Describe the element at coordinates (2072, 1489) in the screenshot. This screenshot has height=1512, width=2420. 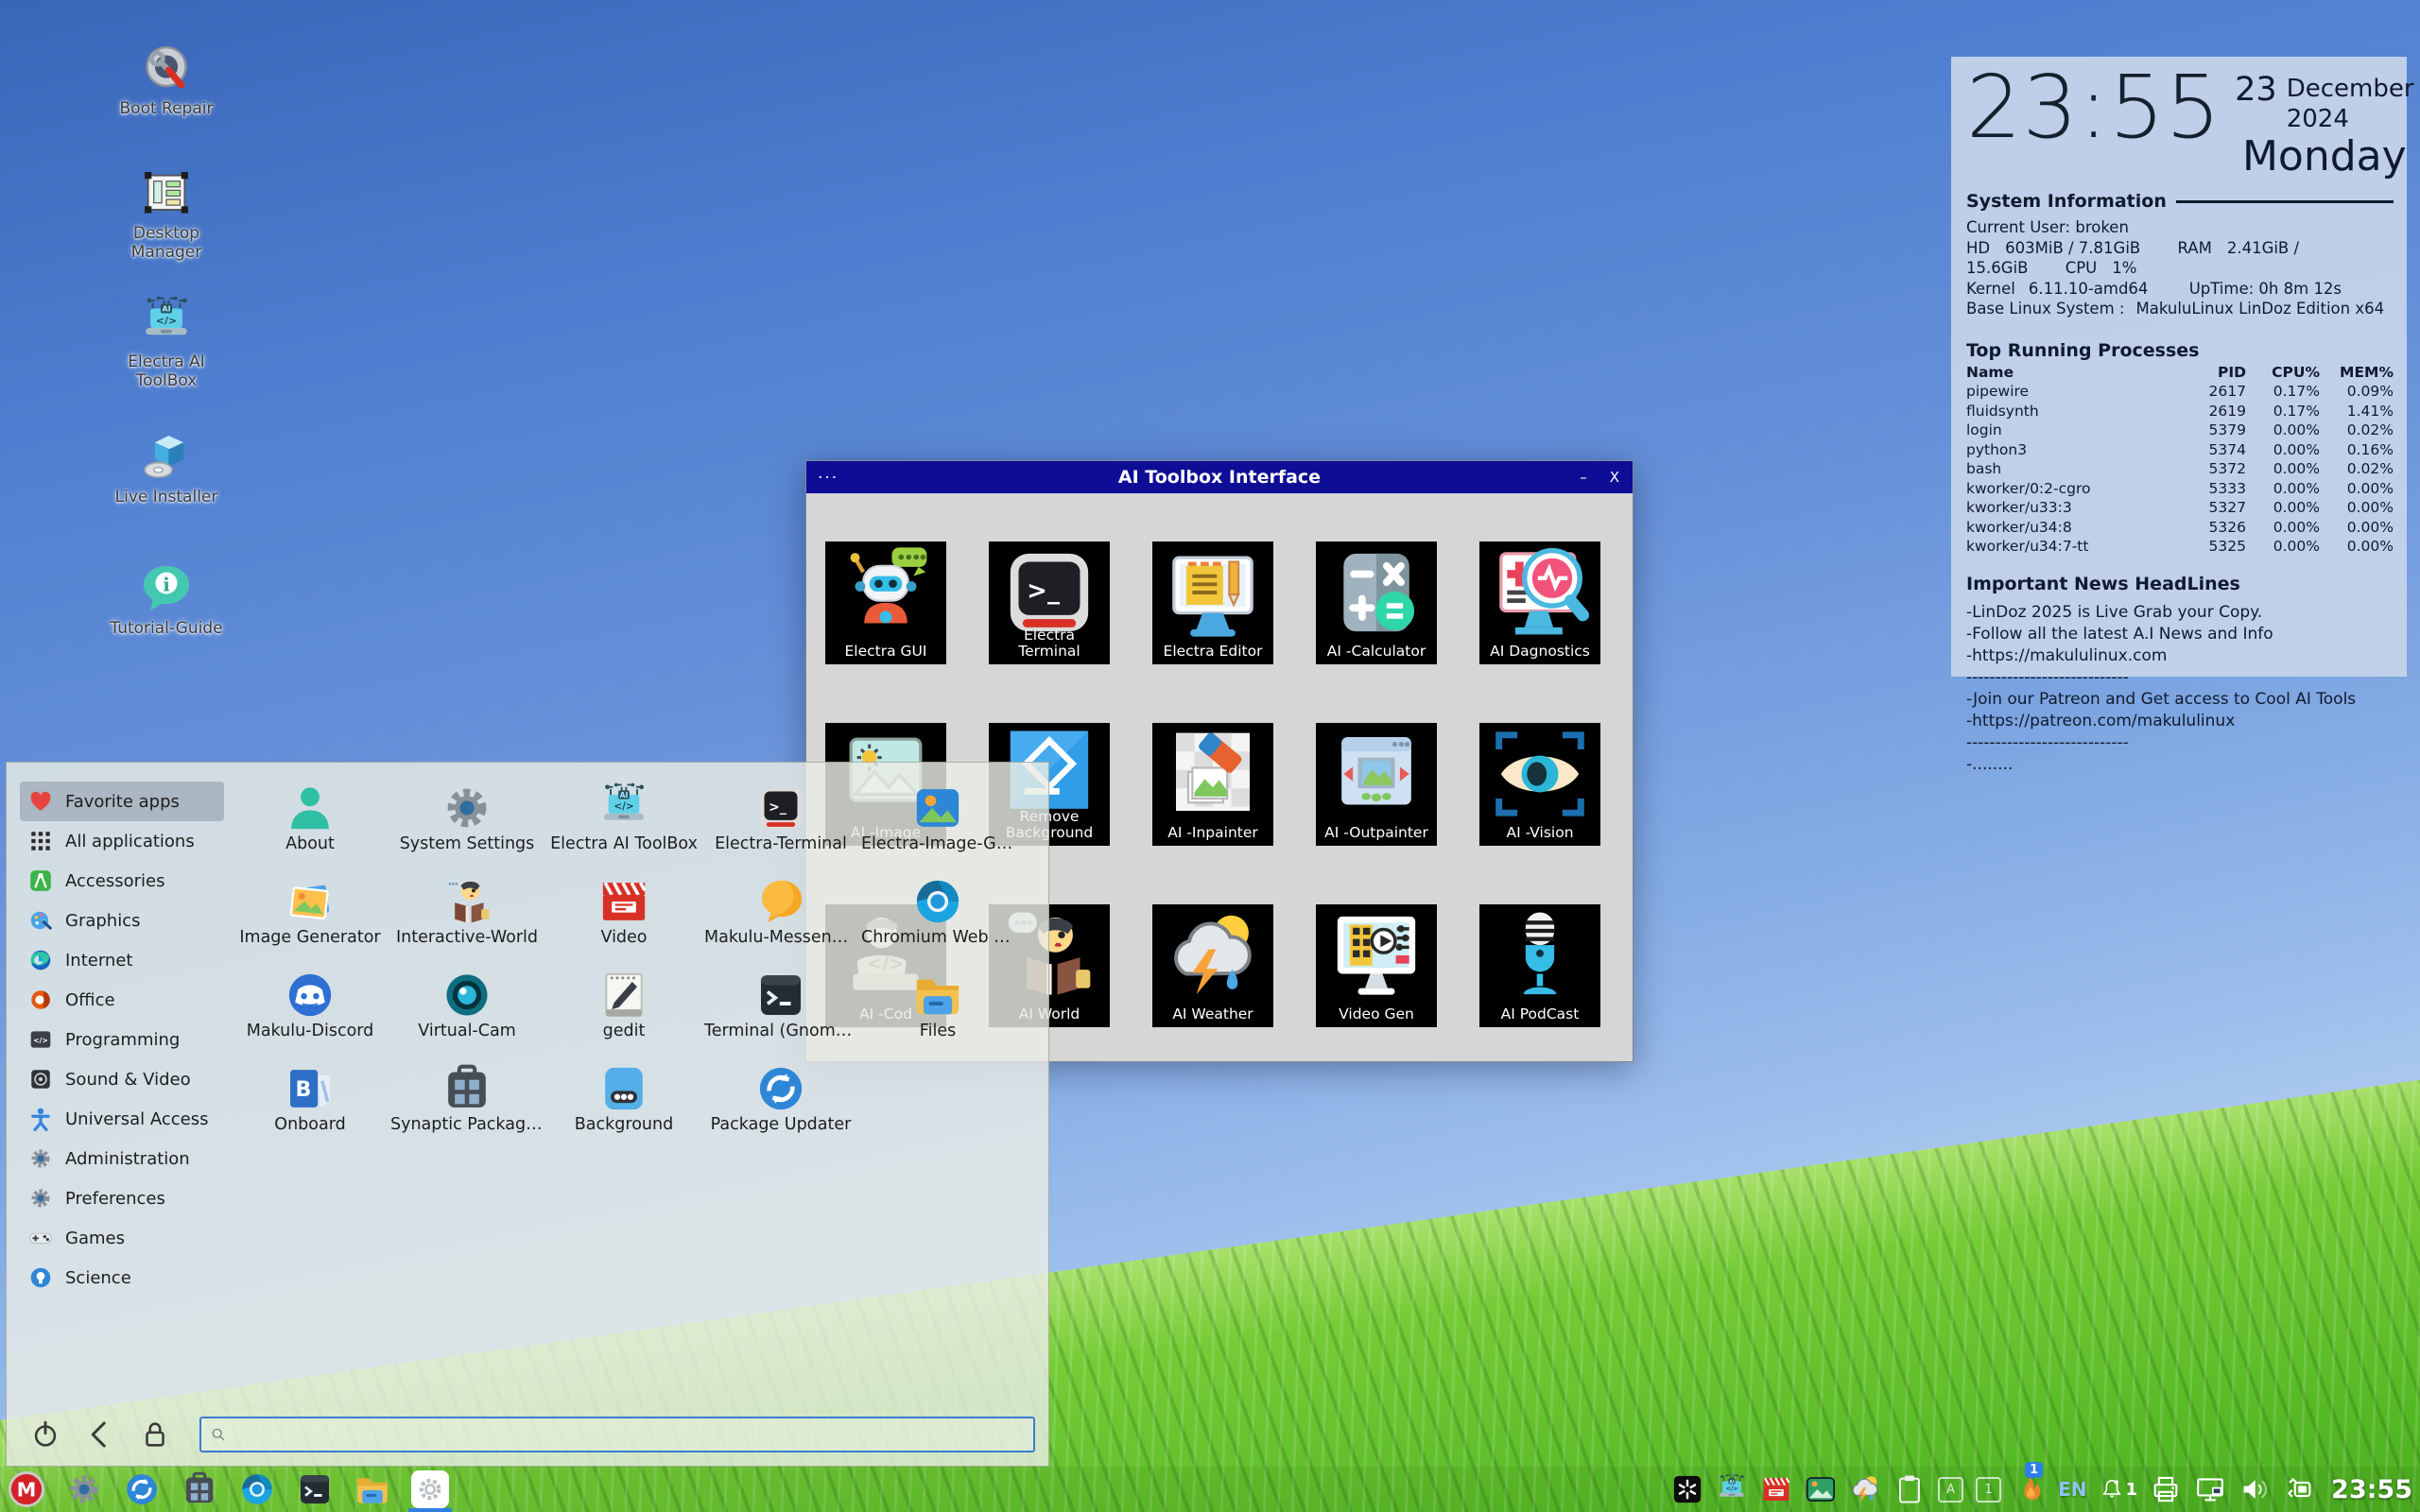
I see `language-indicator: EN` at that location.